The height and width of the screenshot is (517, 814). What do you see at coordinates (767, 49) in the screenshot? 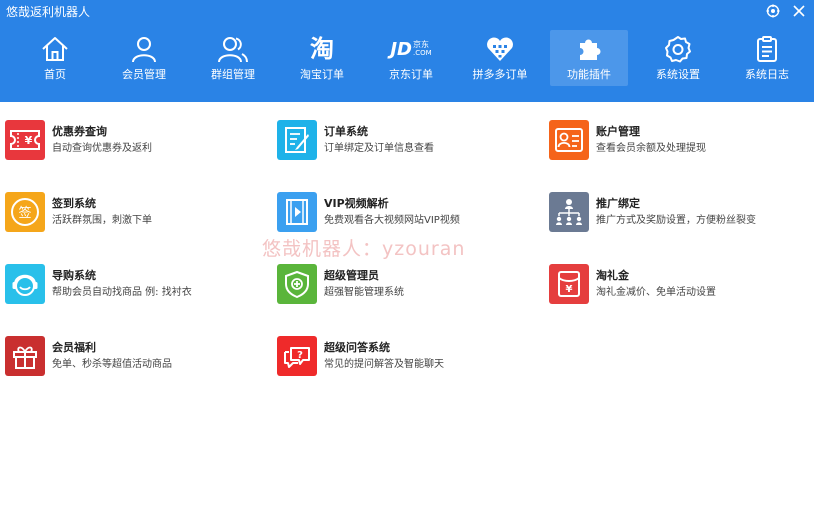
I see `log-icon` at bounding box center [767, 49].